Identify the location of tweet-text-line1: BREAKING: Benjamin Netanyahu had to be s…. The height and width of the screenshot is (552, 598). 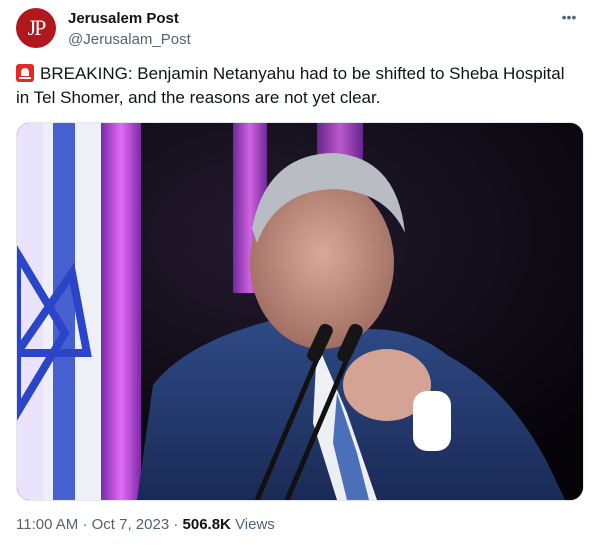
(302, 73).